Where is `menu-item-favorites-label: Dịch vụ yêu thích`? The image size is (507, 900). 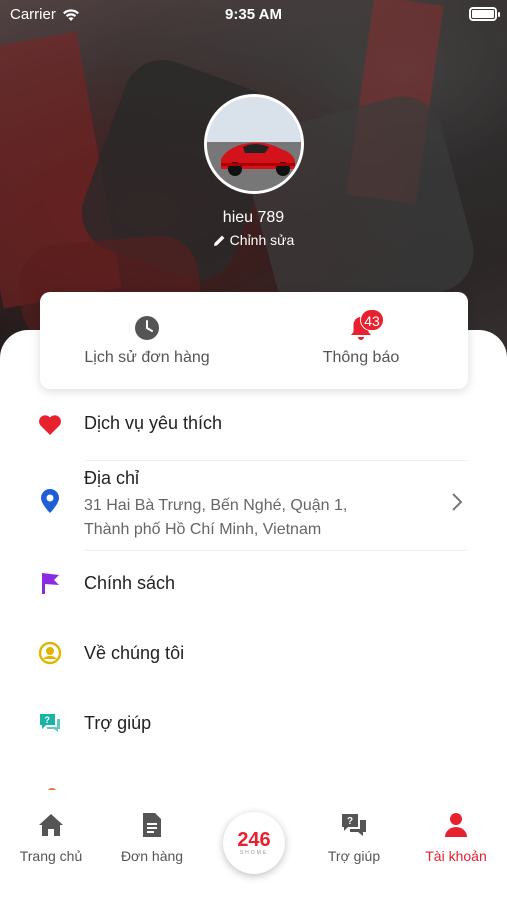
menu-item-favorites-label: Dịch vụ yêu thích is located at coordinates (153, 423).